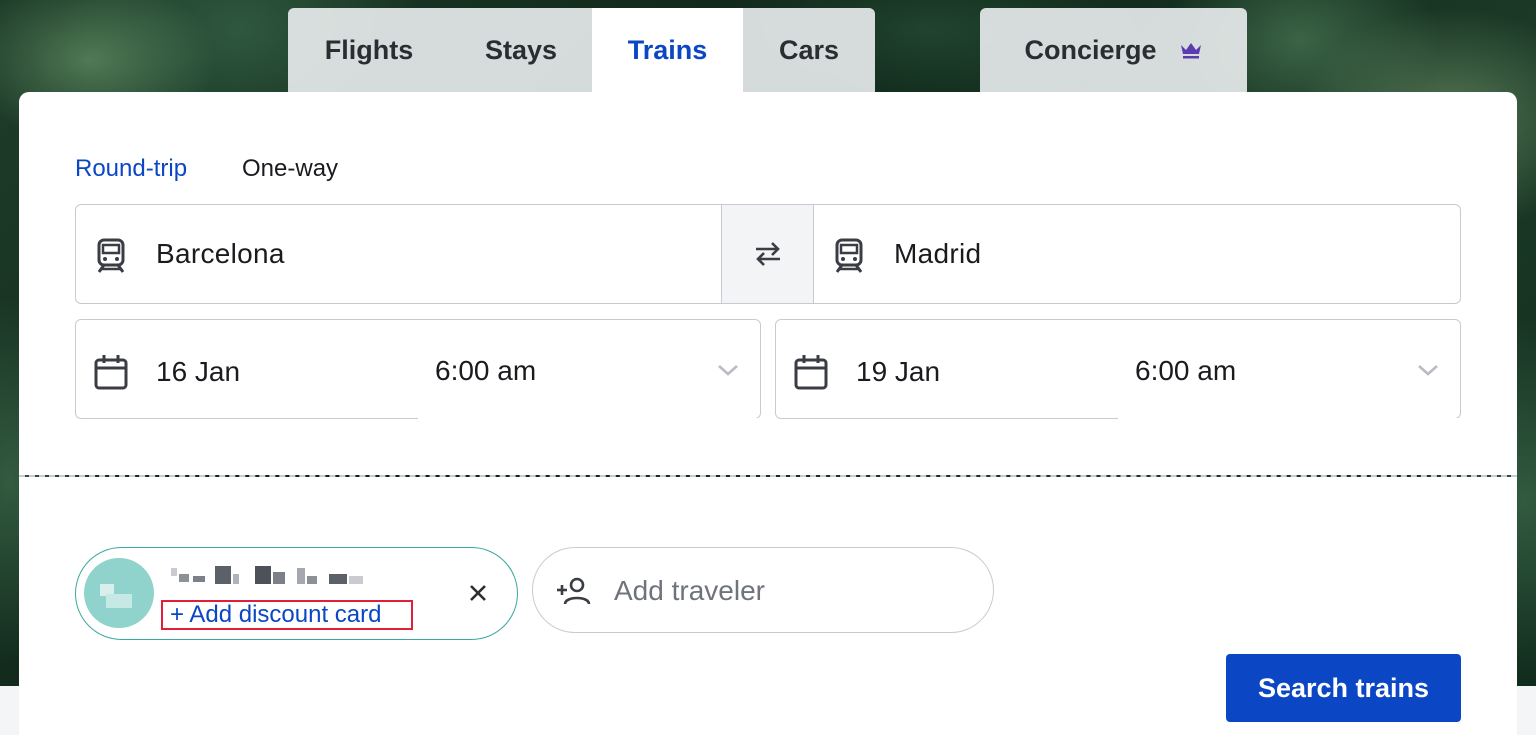 The width and height of the screenshot is (1536, 735). Describe the element at coordinates (574, 591) in the screenshot. I see `add-person-icon` at that location.